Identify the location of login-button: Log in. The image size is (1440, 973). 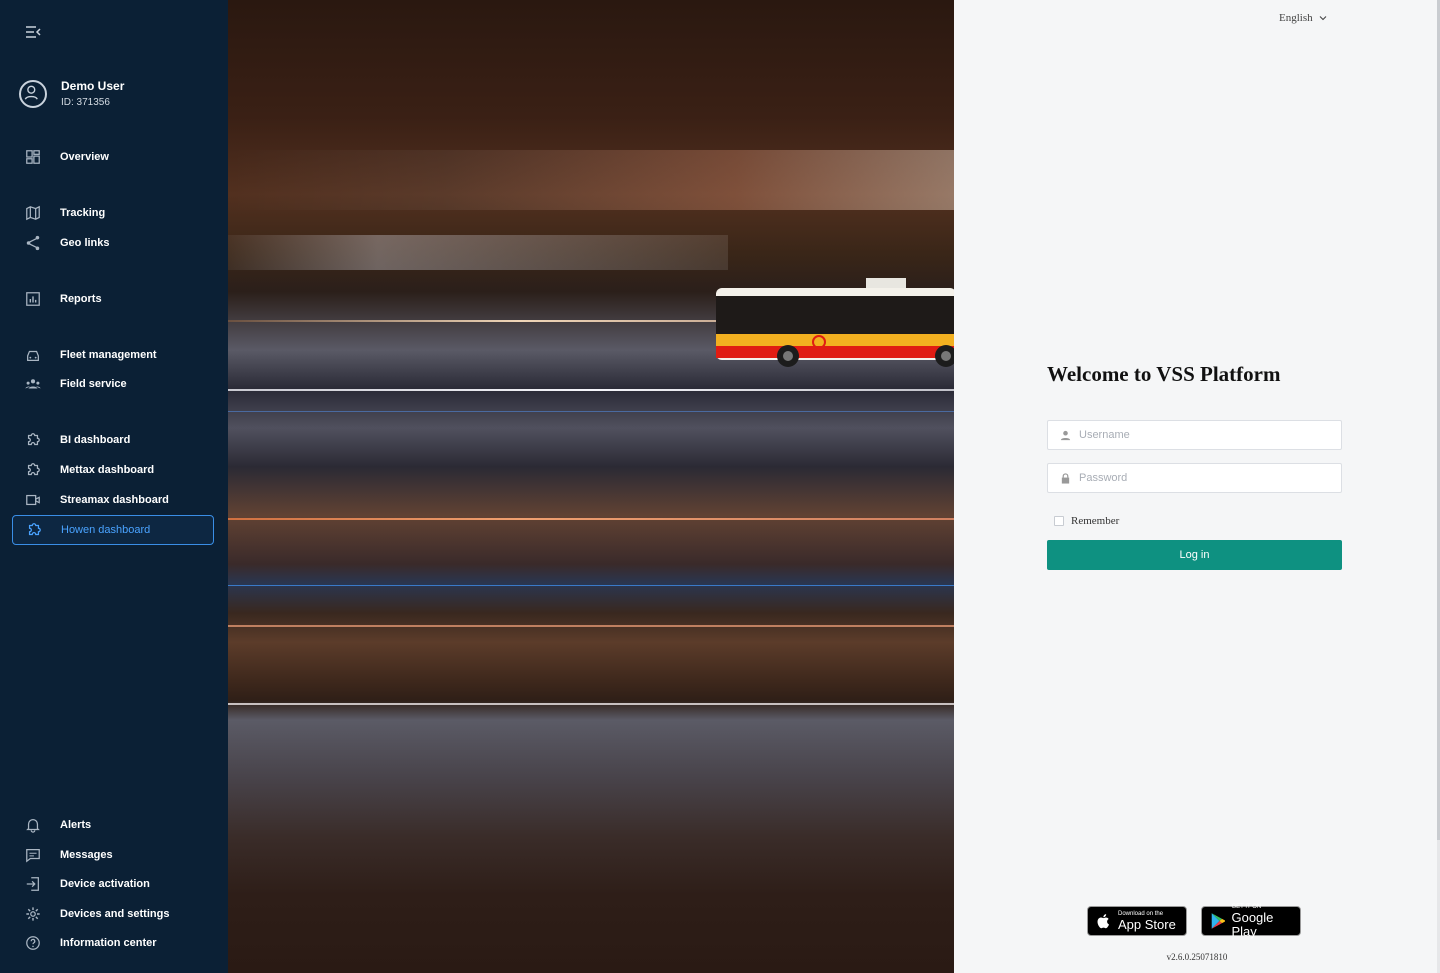
(1194, 555).